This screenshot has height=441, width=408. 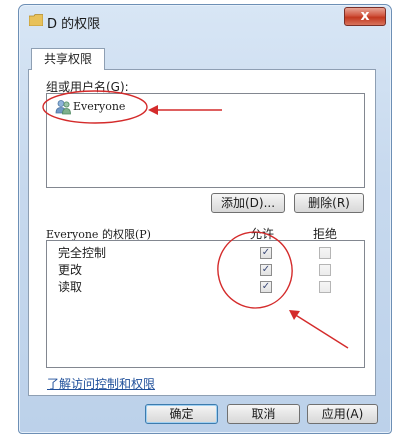 I want to click on window-title: D 的权限, so click(x=74, y=24).